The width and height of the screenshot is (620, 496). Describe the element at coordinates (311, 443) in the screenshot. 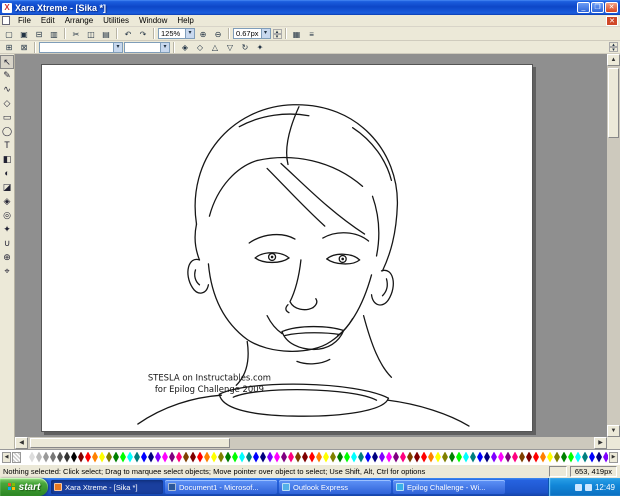

I see `horizontal-scrollbar: ◀ ▶` at that location.